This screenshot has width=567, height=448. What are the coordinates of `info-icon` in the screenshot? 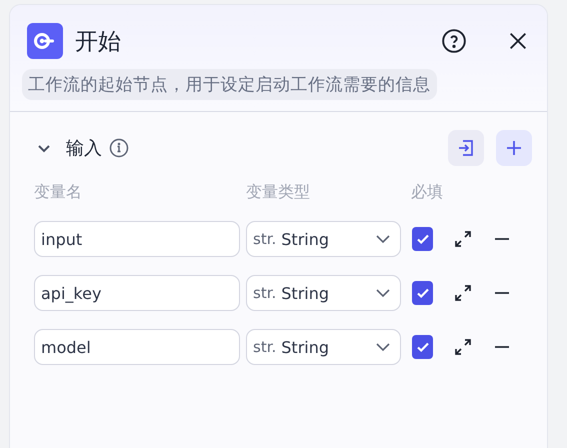 It's located at (119, 148).